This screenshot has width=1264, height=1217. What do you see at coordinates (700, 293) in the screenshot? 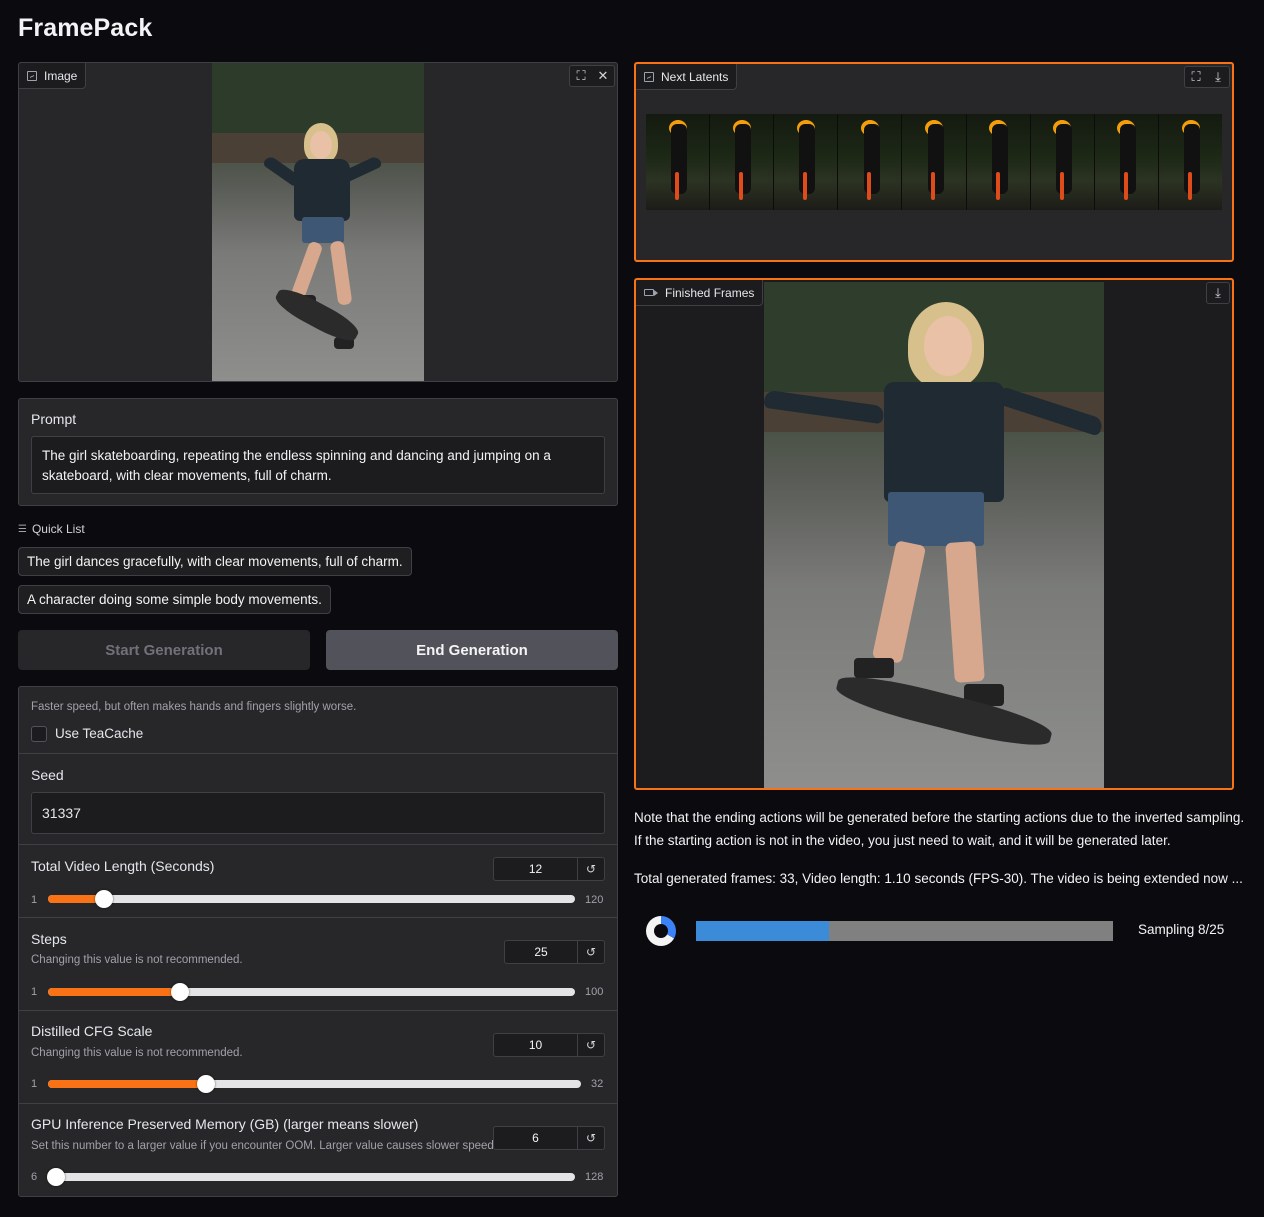
I see `finished-frames-label: Finished Frames` at bounding box center [700, 293].